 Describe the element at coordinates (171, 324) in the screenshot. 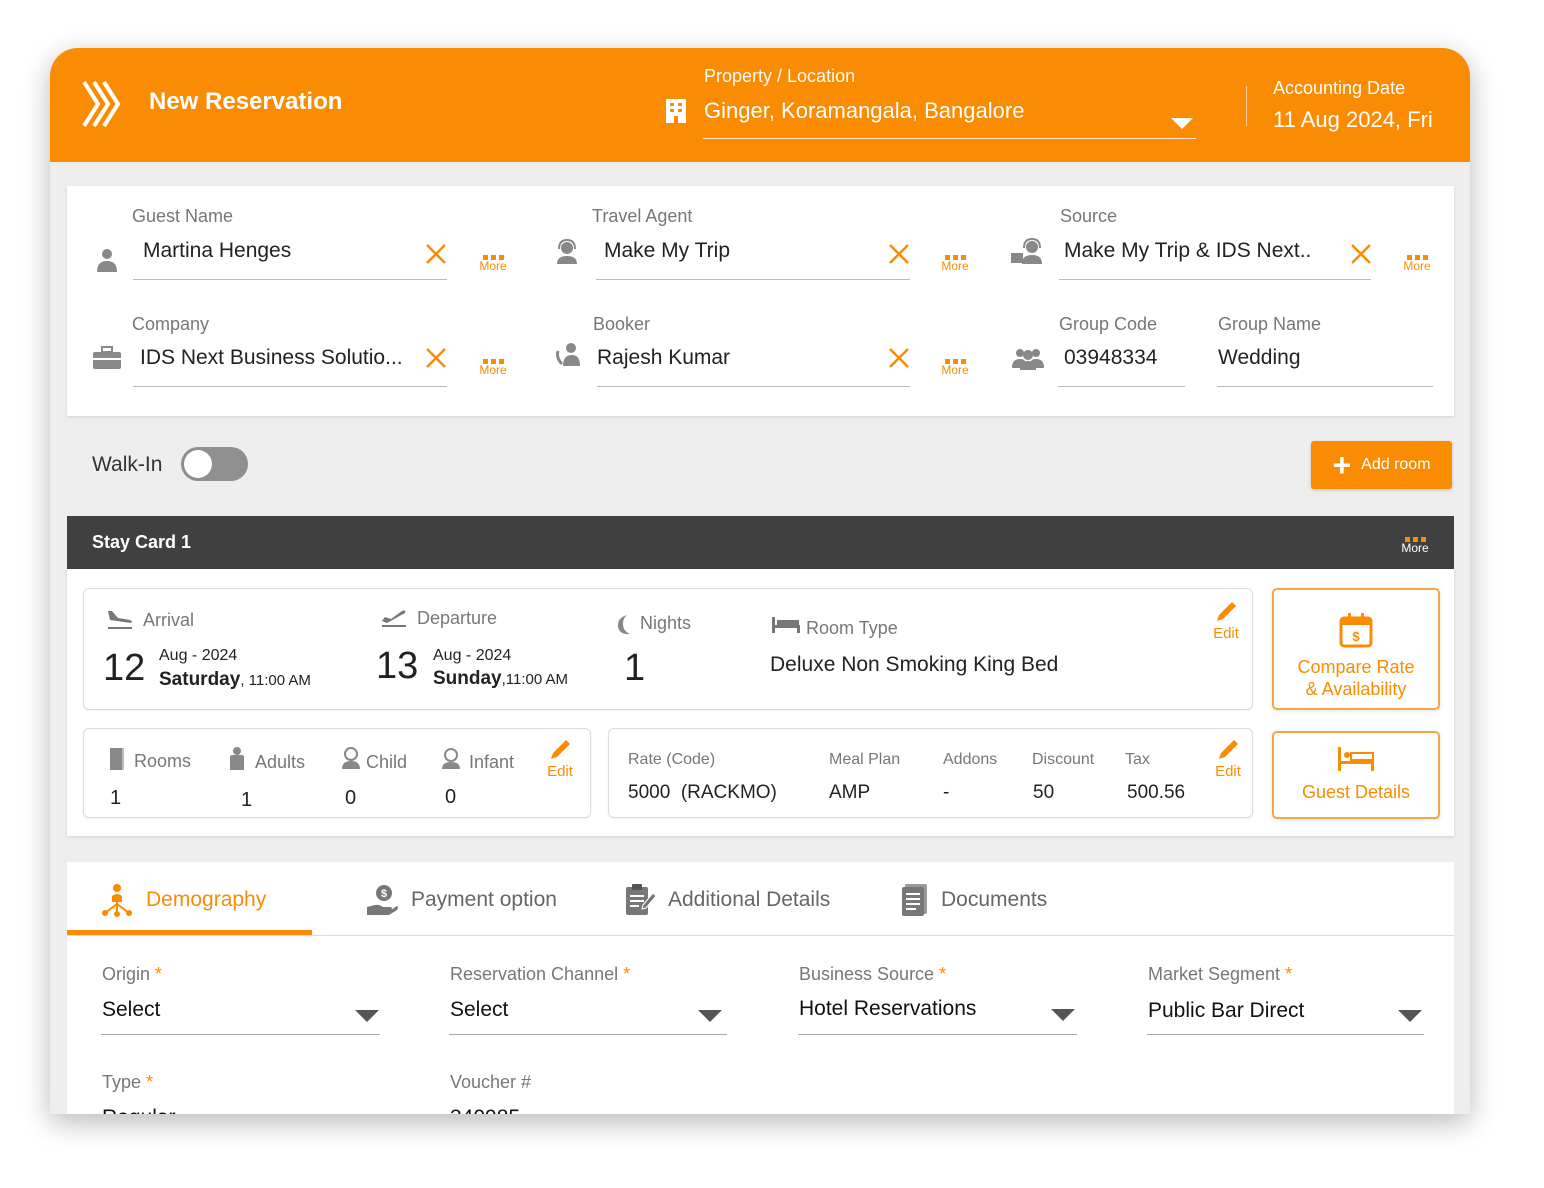

I see `company-label: Company` at that location.